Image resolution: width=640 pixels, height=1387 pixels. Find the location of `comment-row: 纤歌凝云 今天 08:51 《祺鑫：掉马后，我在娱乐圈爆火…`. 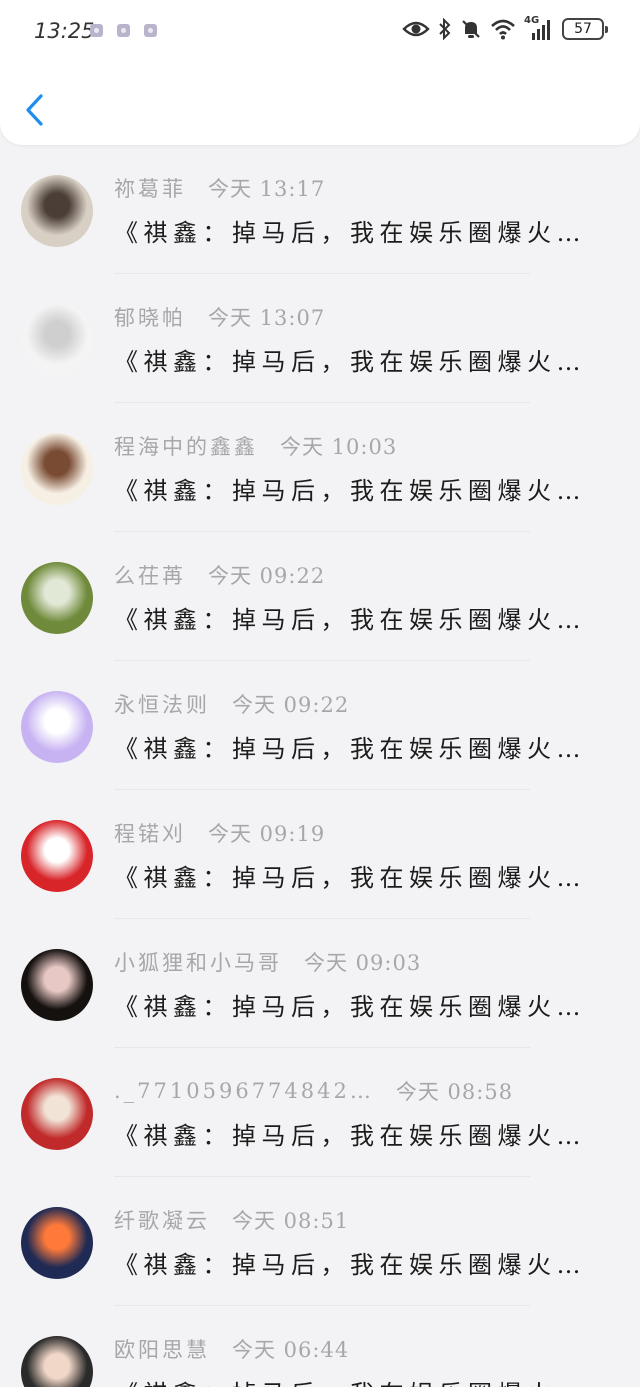

comment-row: 纤歌凝云 今天 08:51 《祺鑫：掉马后，我在娱乐圈爆火… is located at coordinates (320, 1241).